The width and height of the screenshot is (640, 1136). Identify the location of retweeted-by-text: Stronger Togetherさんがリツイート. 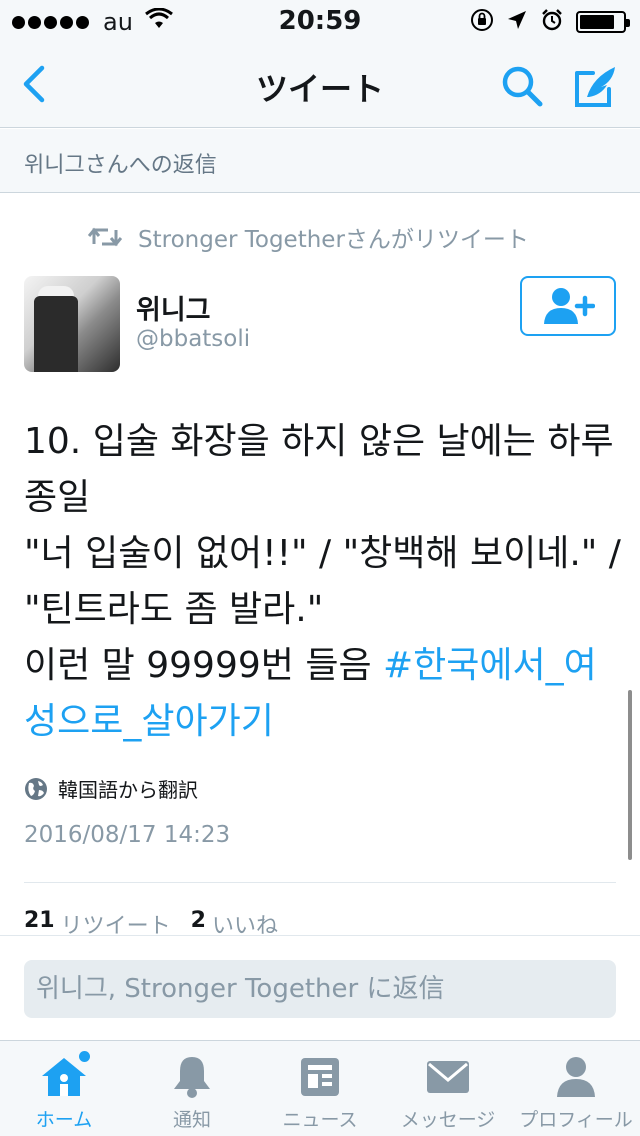
(333, 240).